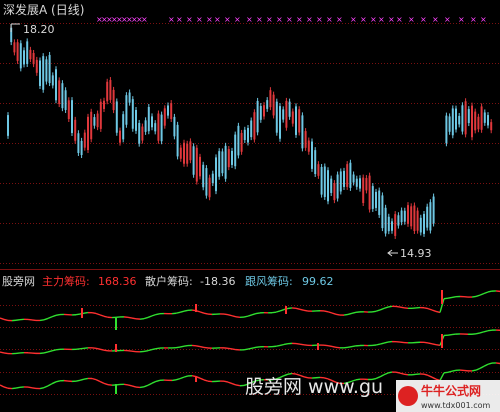  I want to click on retail-chip-value: -18.36, so click(217, 281).